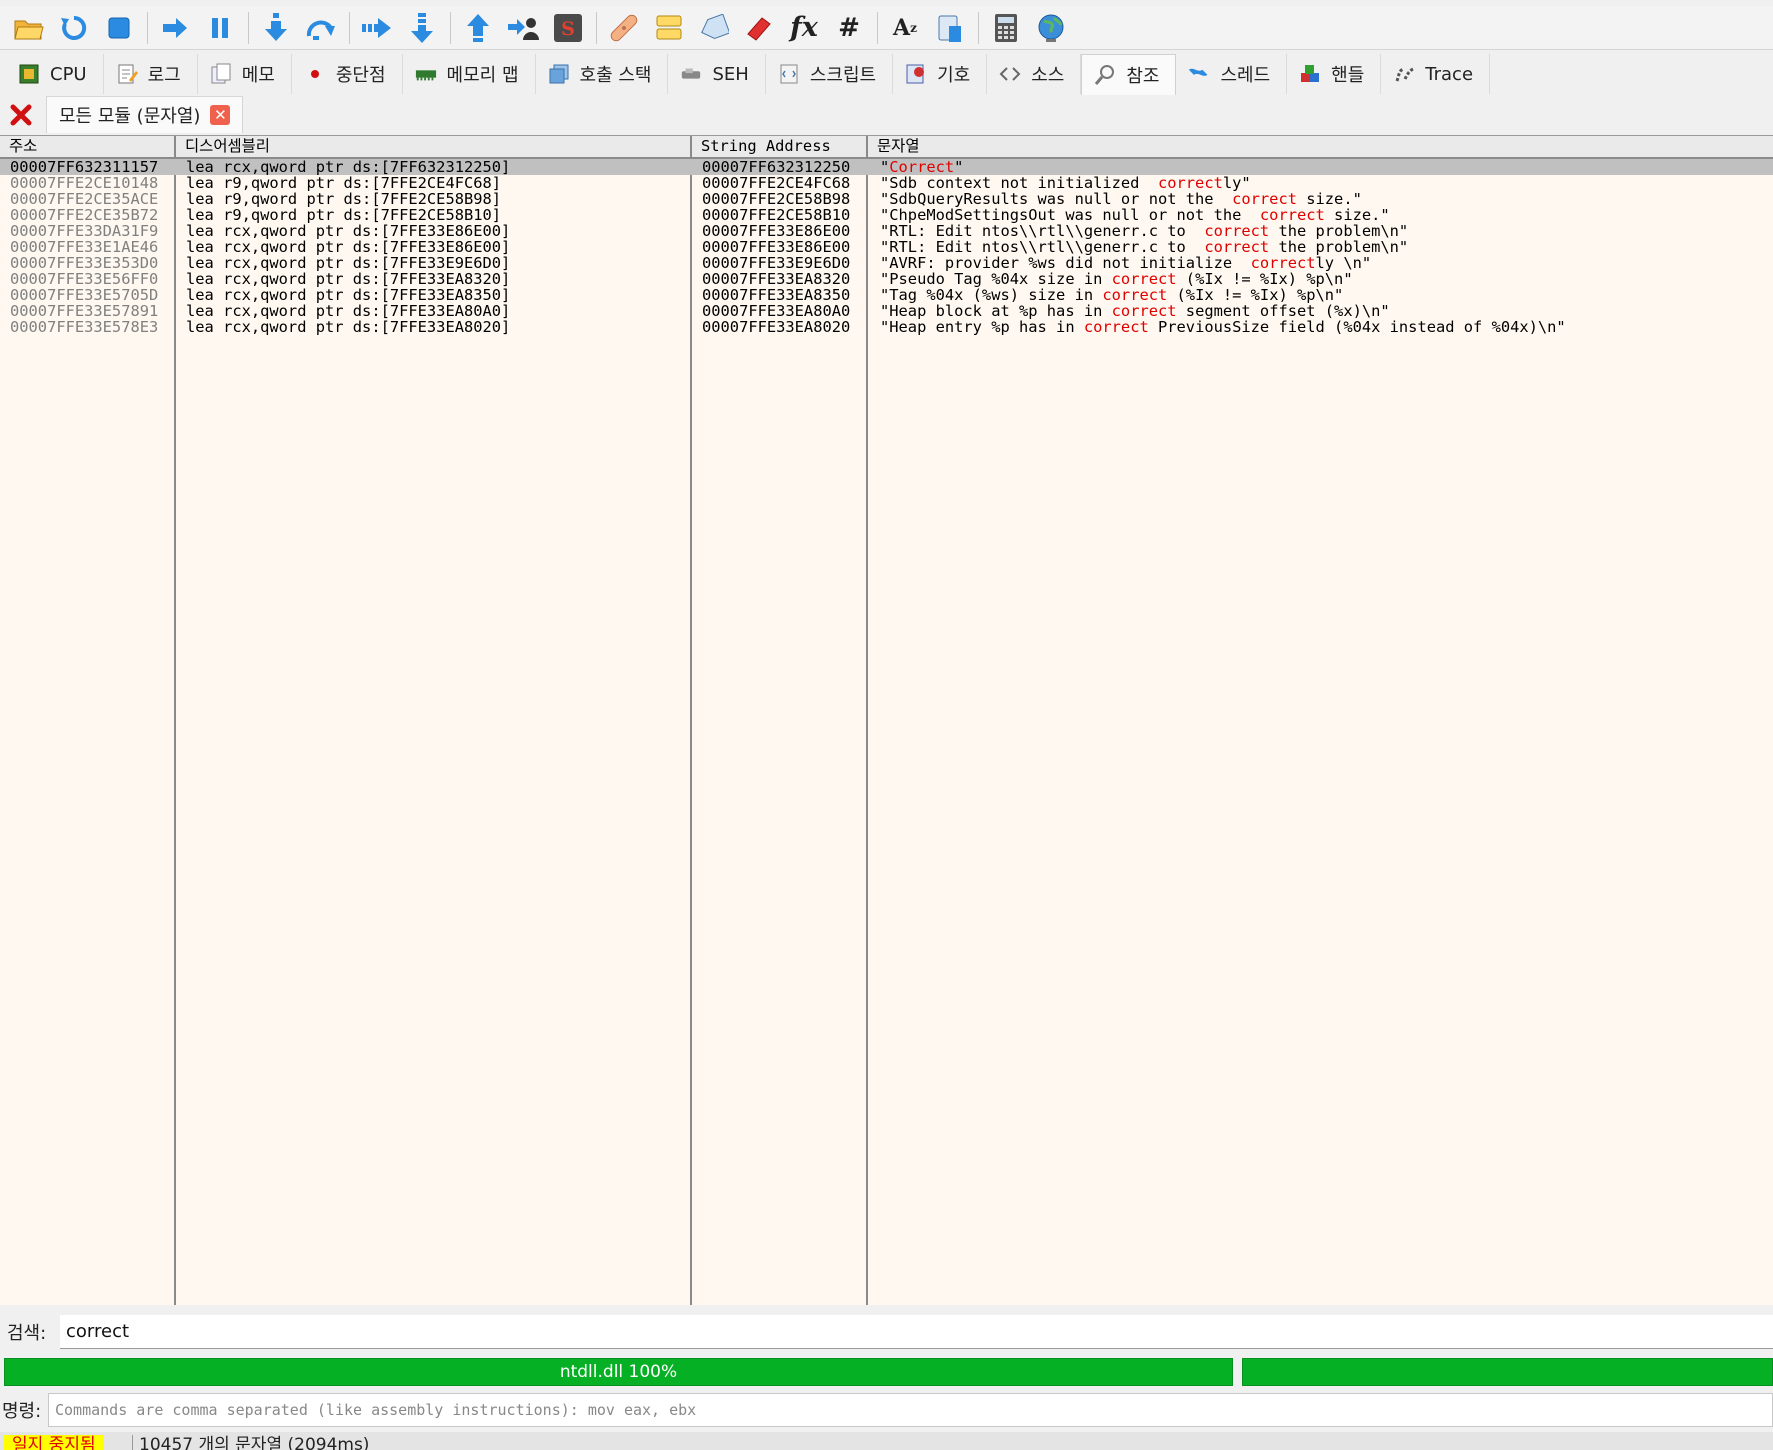 The image size is (1773, 1450). Describe the element at coordinates (602, 74) in the screenshot. I see `tab-call-stack: 호출 스택` at that location.